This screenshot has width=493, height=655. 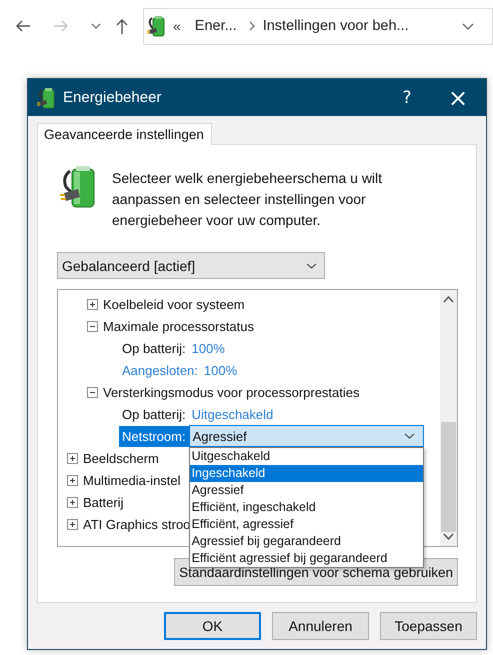 I want to click on setting-label: Netstroom:, so click(x=154, y=436).